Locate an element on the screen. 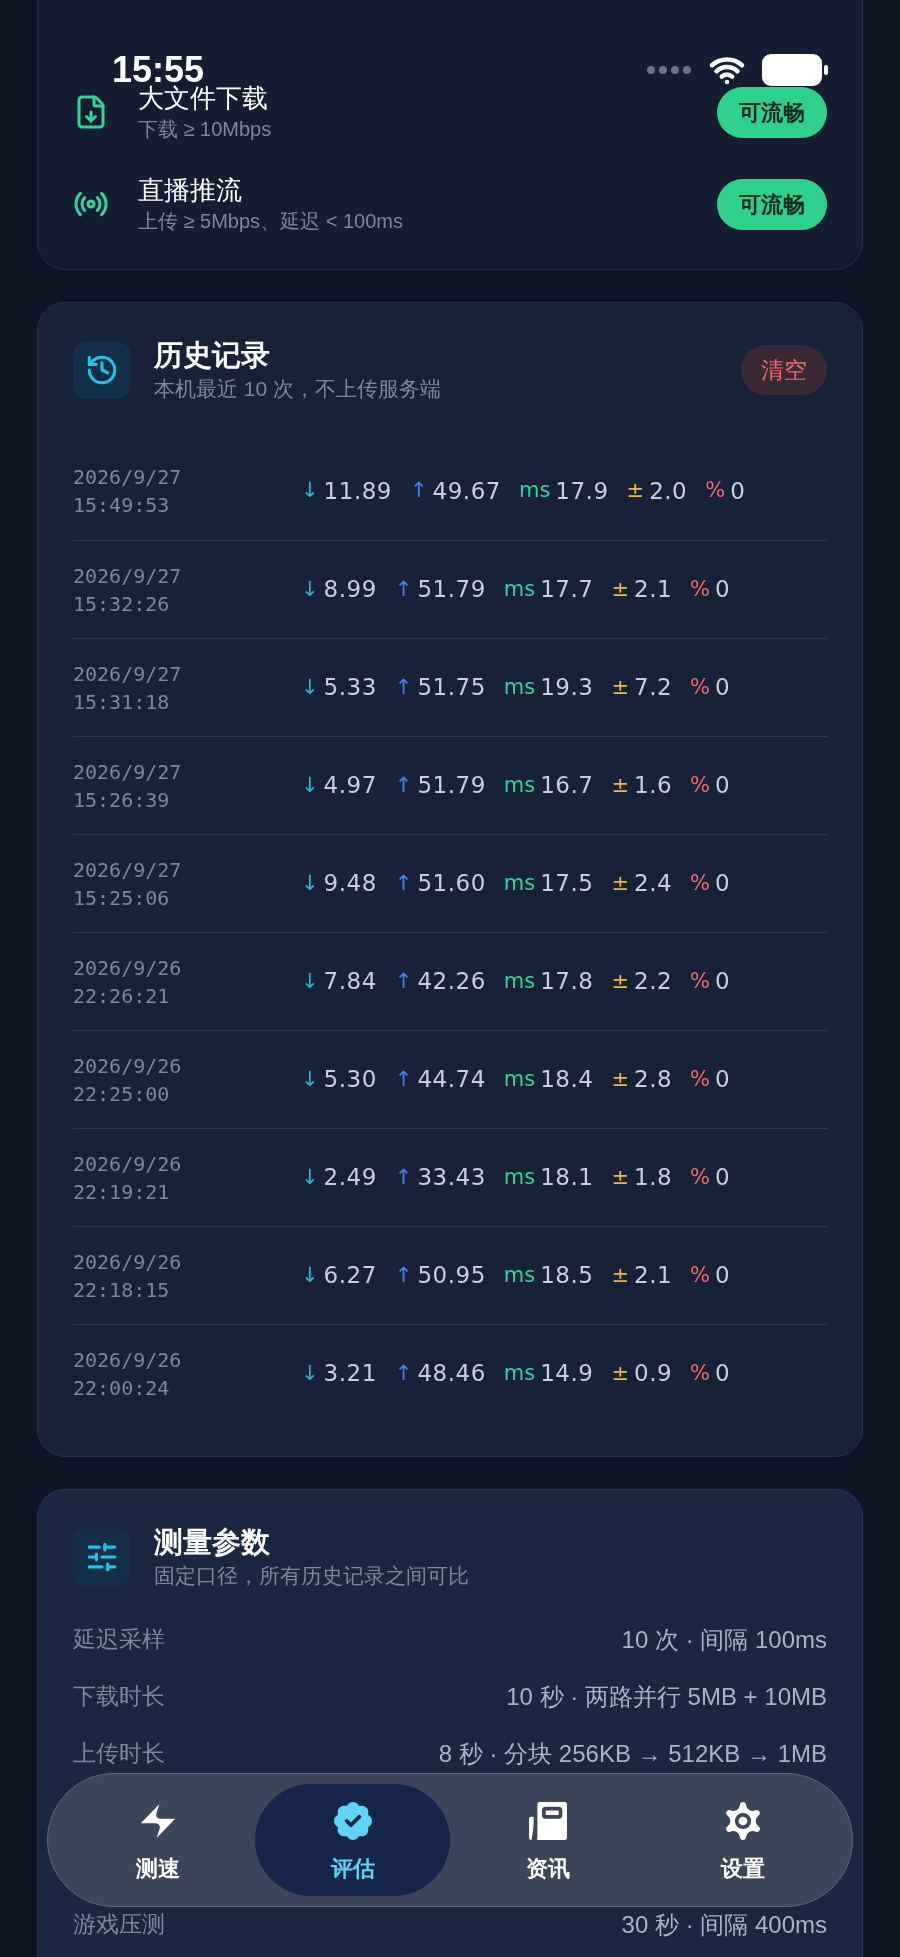 The height and width of the screenshot is (1957, 900). metric-value: 42.26 is located at coordinates (451, 982).